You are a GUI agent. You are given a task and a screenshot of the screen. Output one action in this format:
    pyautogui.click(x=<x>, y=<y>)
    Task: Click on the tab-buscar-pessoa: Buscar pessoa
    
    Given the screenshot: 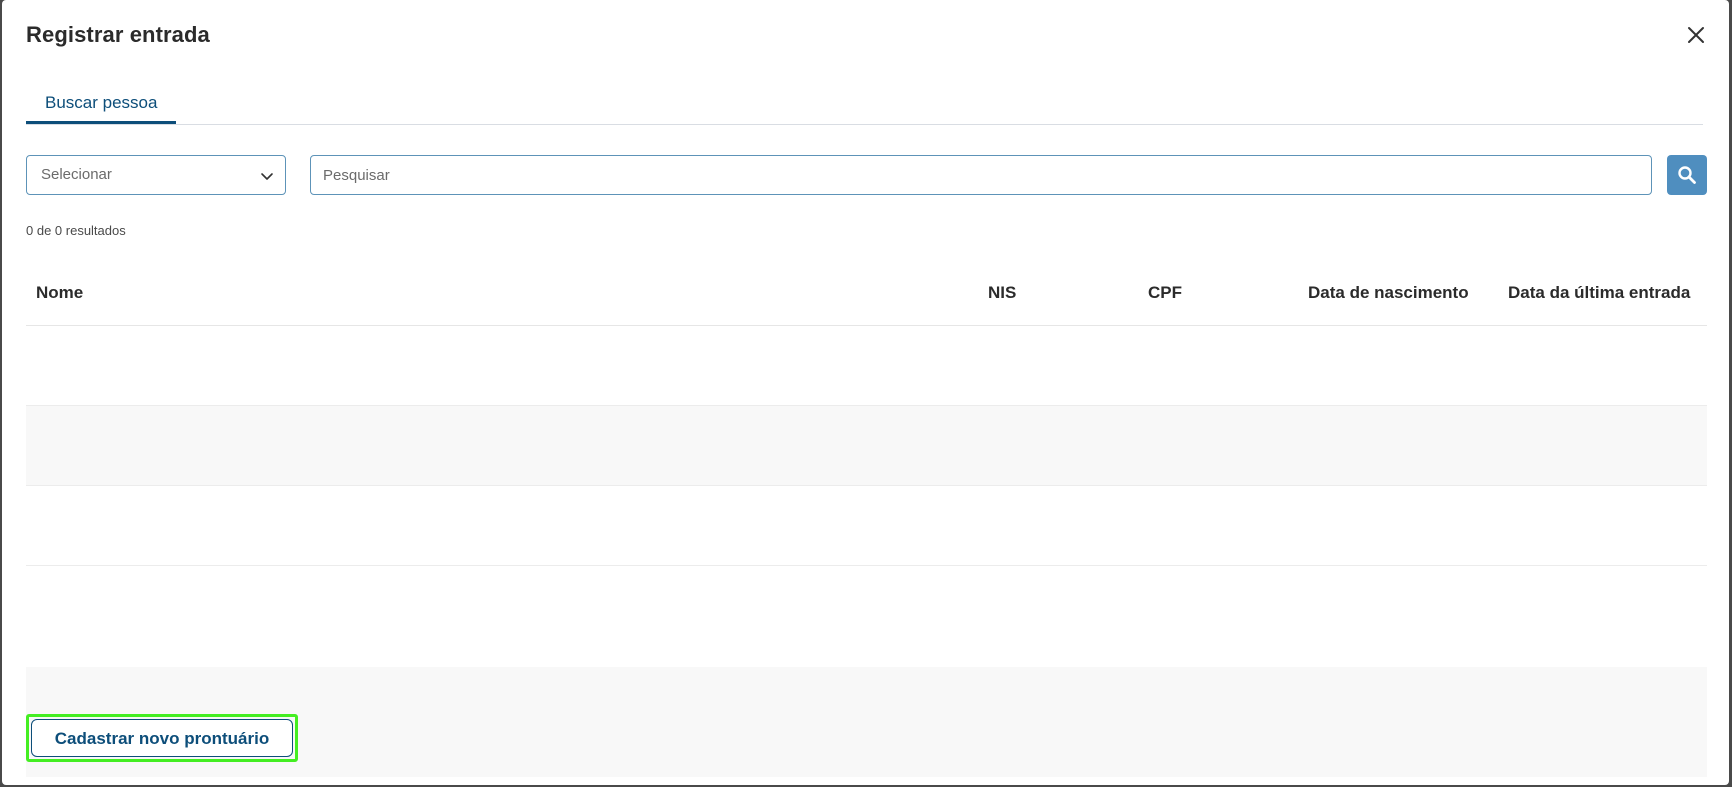 What is the action you would take?
    pyautogui.click(x=101, y=106)
    